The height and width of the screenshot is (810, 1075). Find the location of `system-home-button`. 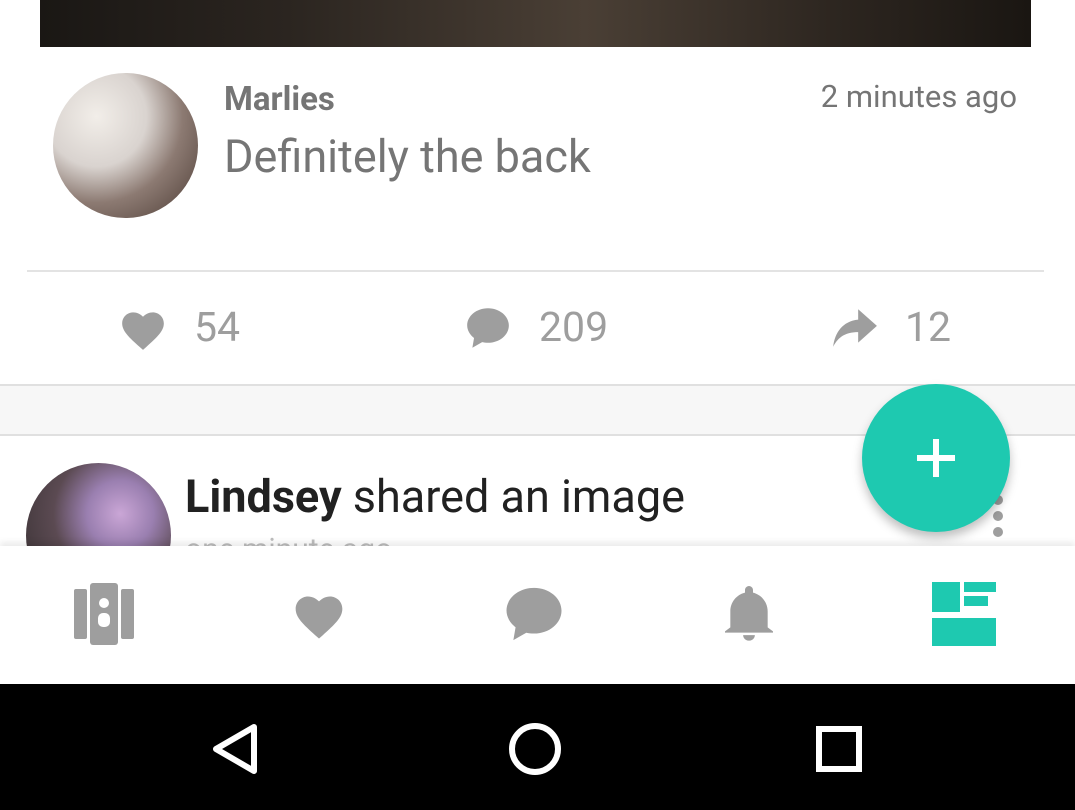

system-home-button is located at coordinates (535, 749).